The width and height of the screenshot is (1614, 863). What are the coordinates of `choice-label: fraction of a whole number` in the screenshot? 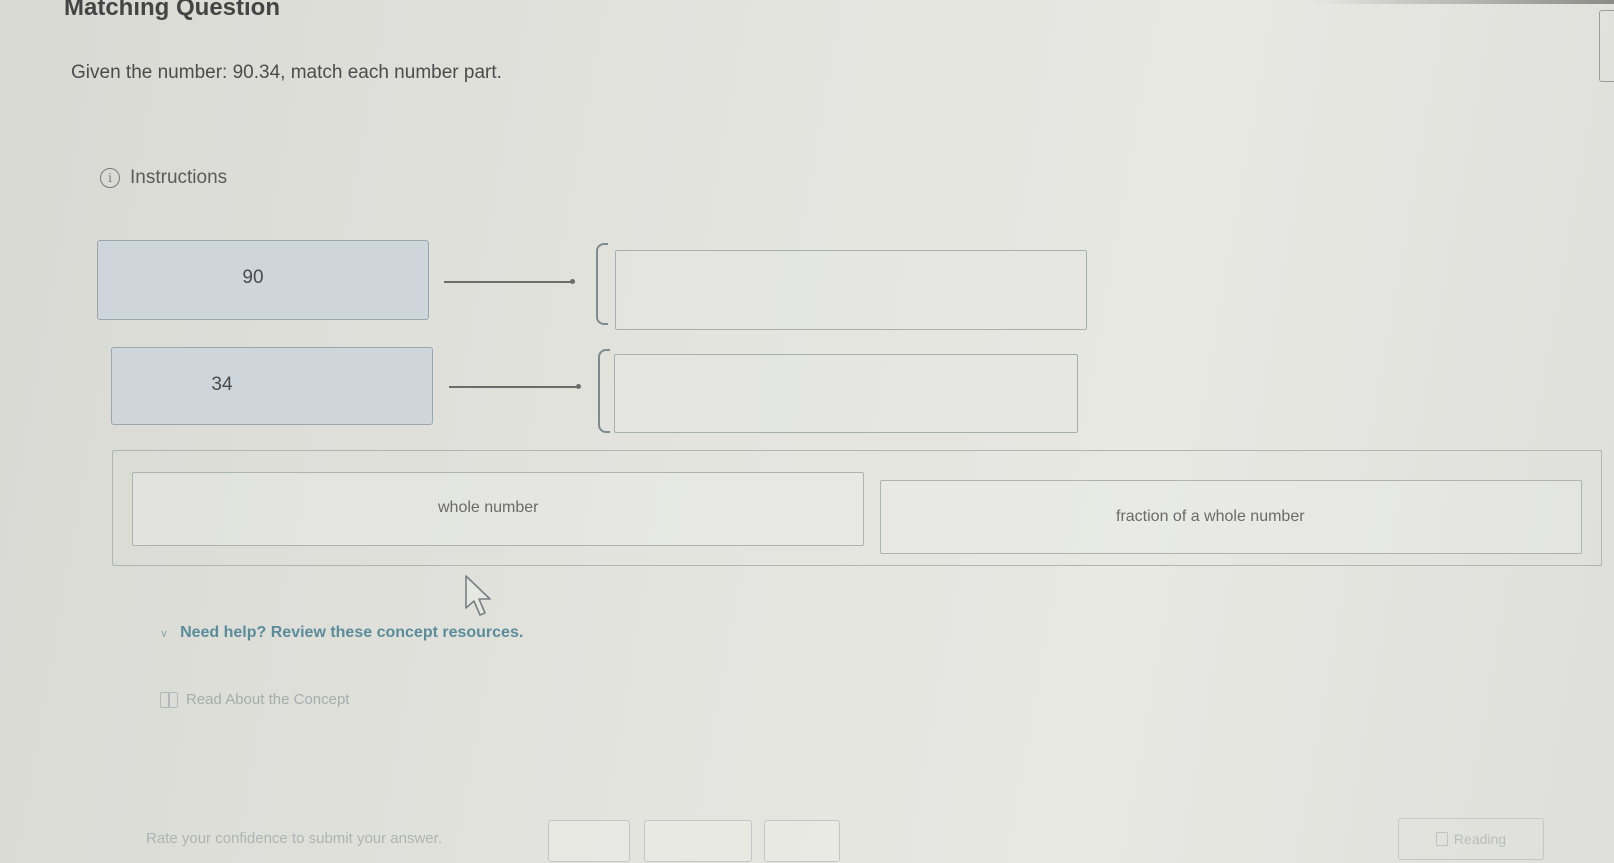 It's located at (1210, 516).